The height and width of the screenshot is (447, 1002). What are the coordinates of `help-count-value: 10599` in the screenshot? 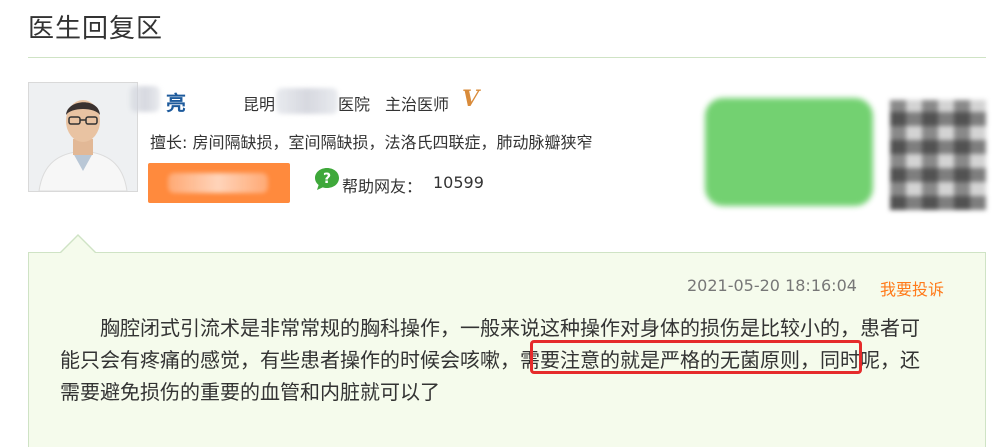 It's located at (458, 182).